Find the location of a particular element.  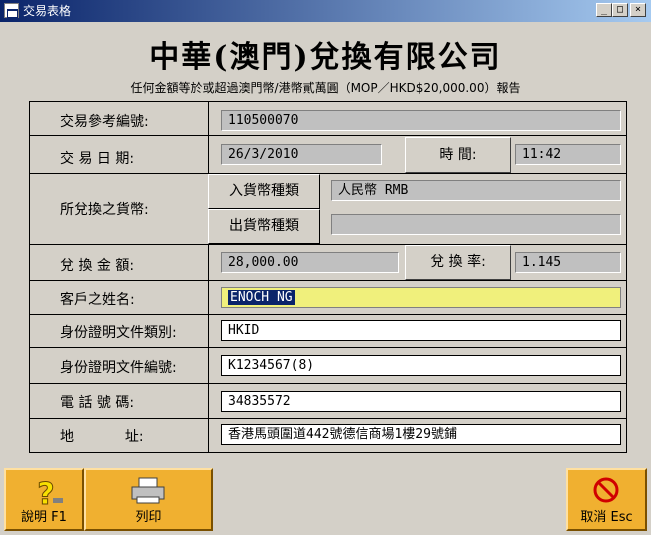

help-button: ? 說明 F1 is located at coordinates (44, 499).